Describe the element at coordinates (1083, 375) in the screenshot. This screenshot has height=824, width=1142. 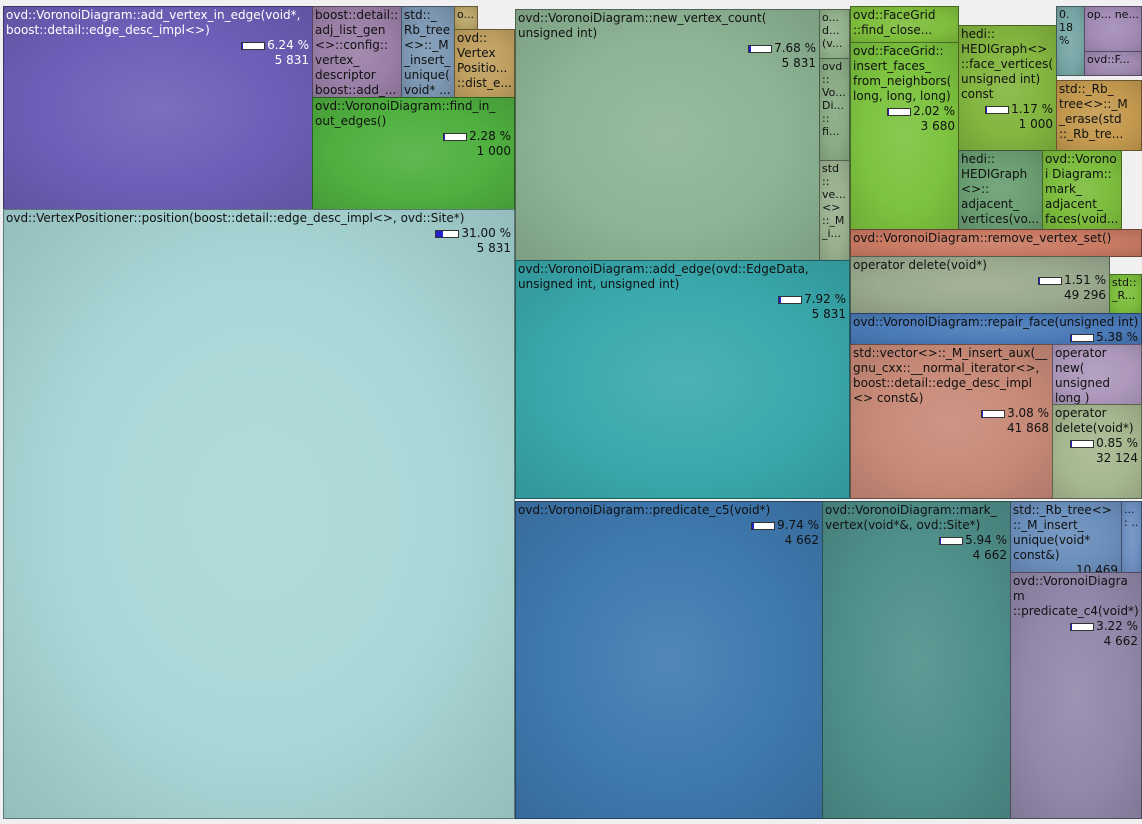
I see `cell-label: operator new( unsigned long )` at that location.